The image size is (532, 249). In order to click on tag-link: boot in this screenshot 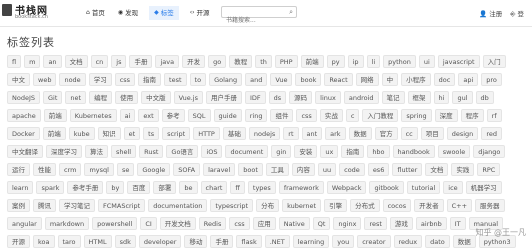, I will do `click(250, 169)`.